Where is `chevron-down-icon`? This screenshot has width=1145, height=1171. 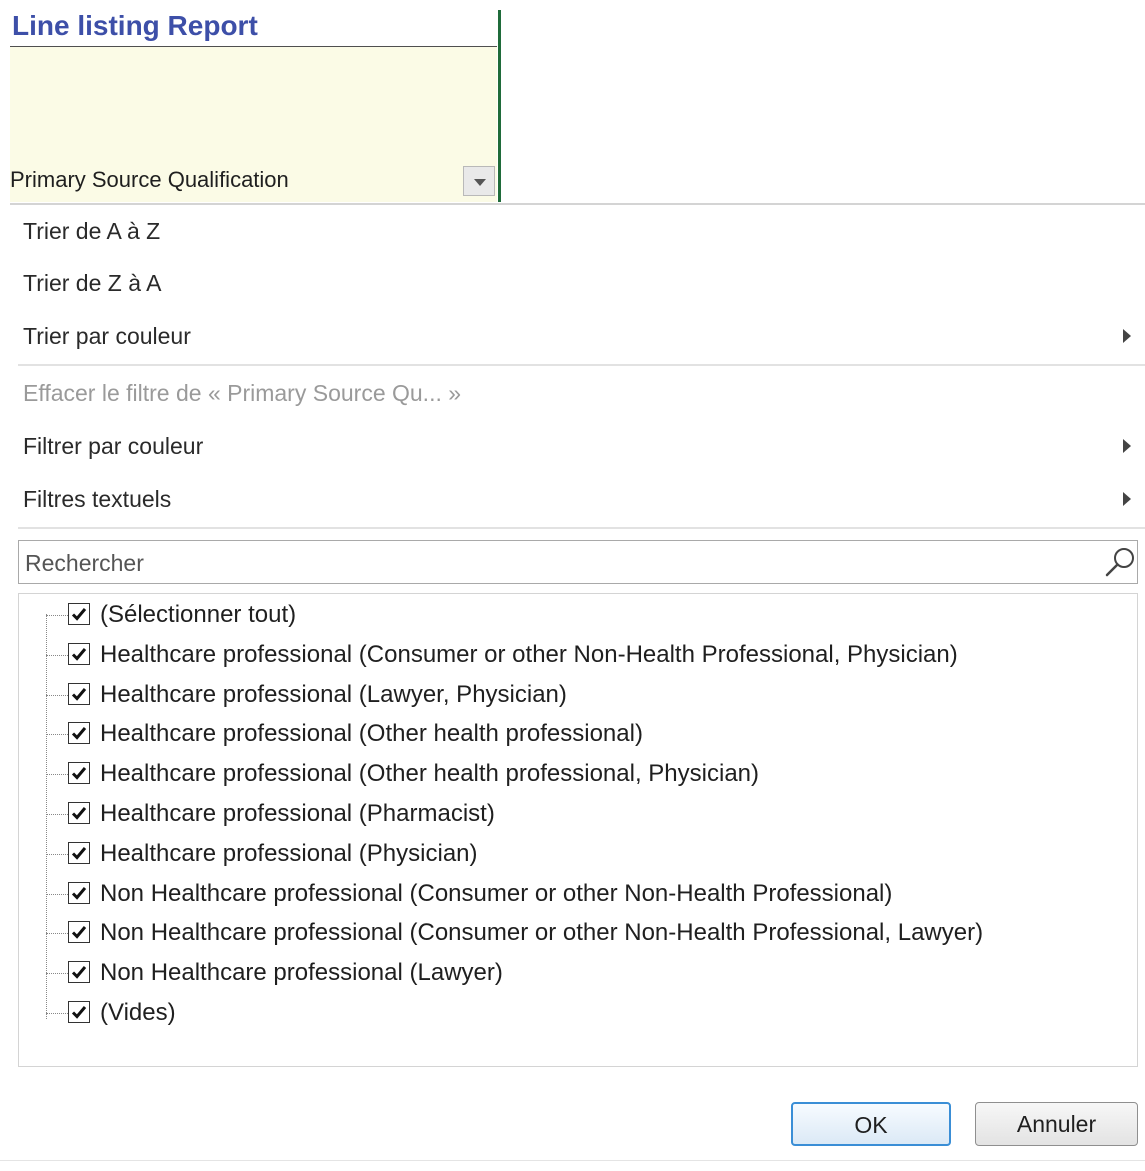 chevron-down-icon is located at coordinates (480, 182).